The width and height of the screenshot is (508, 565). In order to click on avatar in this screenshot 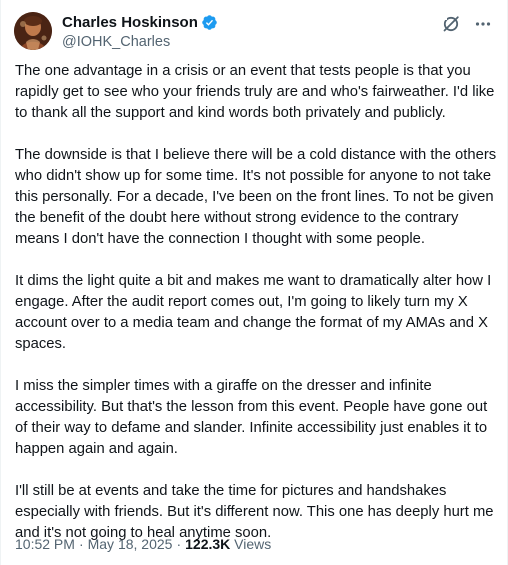, I will do `click(33, 31)`.